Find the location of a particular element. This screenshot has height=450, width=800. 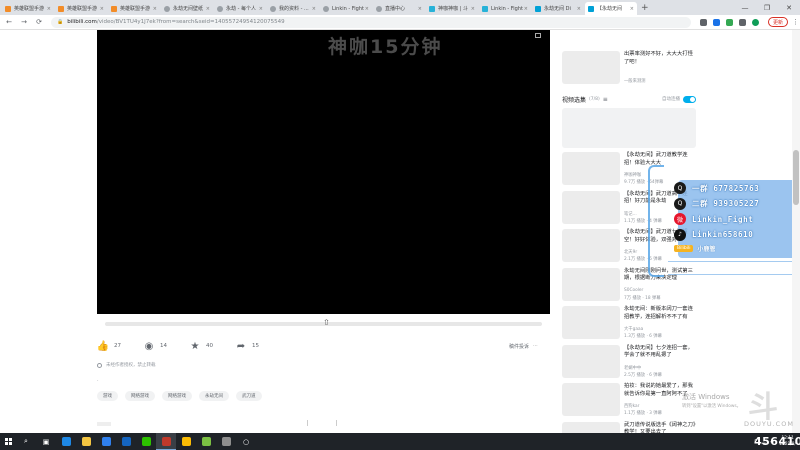

weibo-icon: 微 is located at coordinates (680, 219).